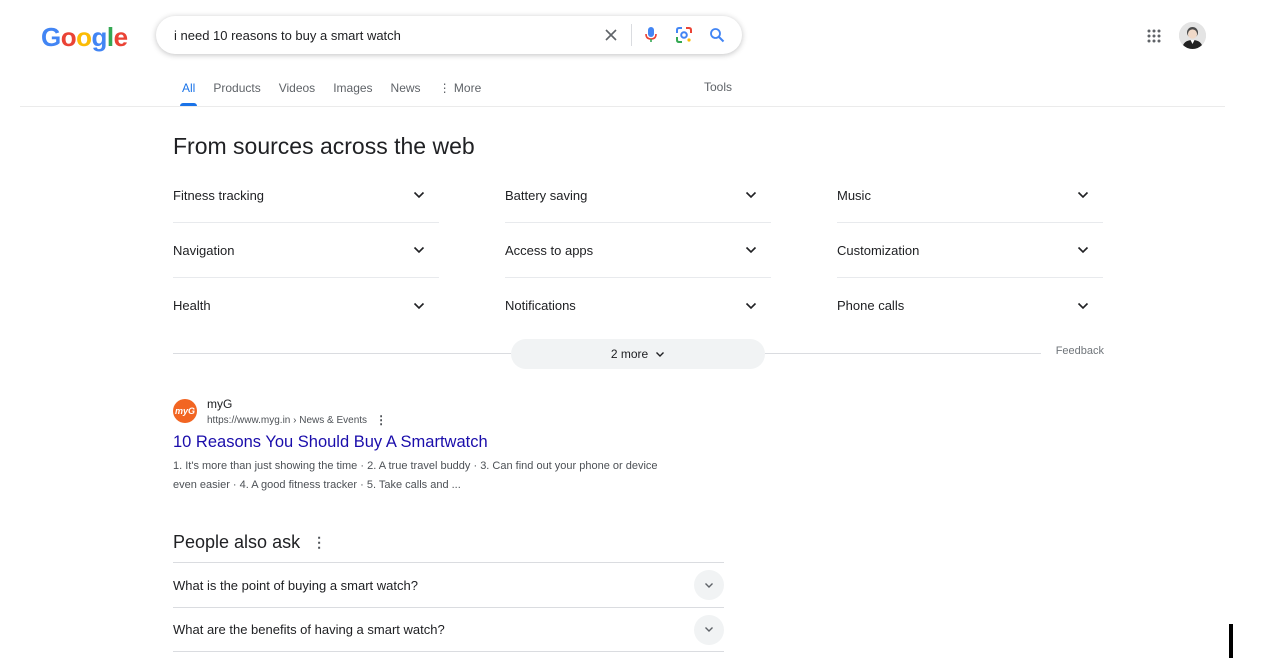 This screenshot has width=1282, height=666. I want to click on source-item-notifications: Notifications, so click(638, 305).